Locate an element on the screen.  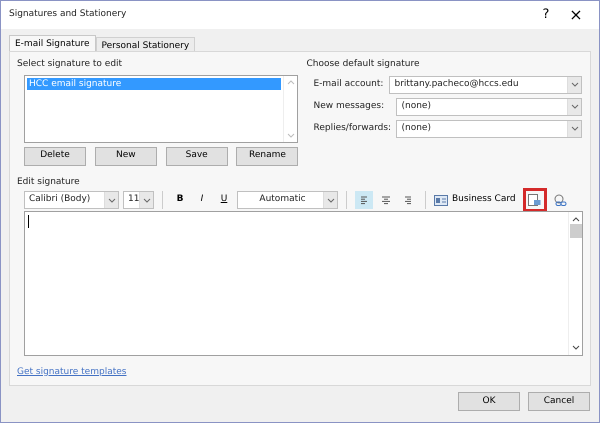
field-label: Replies/forwards: is located at coordinates (352, 128).